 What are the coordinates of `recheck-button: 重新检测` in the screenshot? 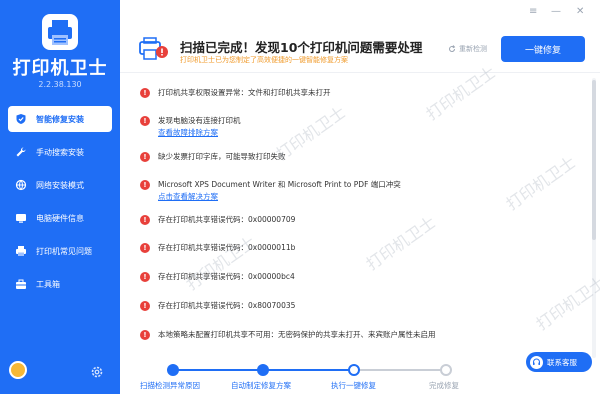 It's located at (467, 49).